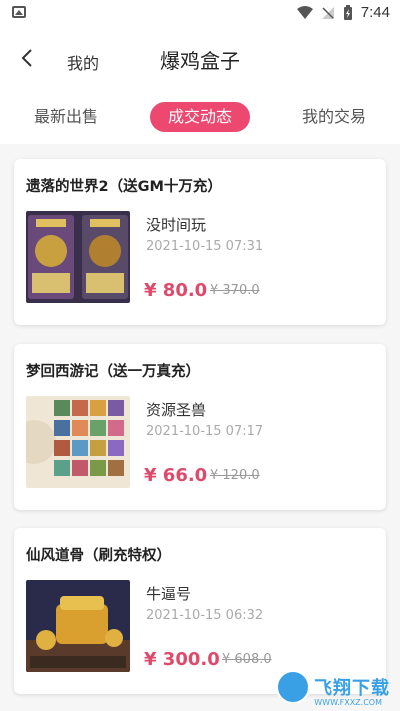  What do you see at coordinates (347, 12) in the screenshot?
I see `battery-charging-icon` at bounding box center [347, 12].